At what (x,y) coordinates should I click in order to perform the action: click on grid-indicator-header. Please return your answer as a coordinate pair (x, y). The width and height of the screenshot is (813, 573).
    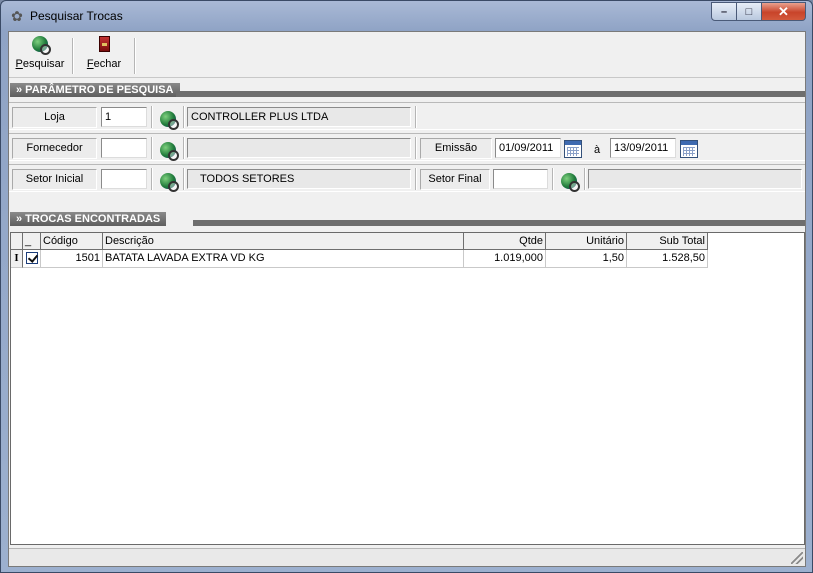
    Looking at the image, I should click on (17, 241).